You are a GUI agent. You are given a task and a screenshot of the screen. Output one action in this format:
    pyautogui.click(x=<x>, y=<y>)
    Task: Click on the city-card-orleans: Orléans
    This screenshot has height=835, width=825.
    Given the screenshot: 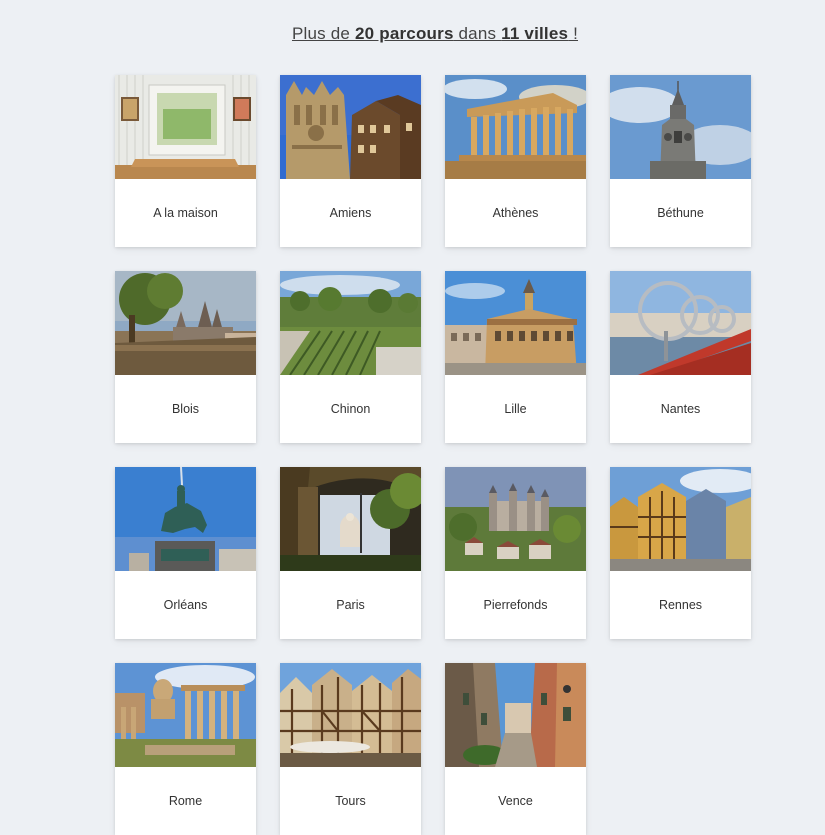 What is the action you would take?
    pyautogui.click(x=185, y=553)
    